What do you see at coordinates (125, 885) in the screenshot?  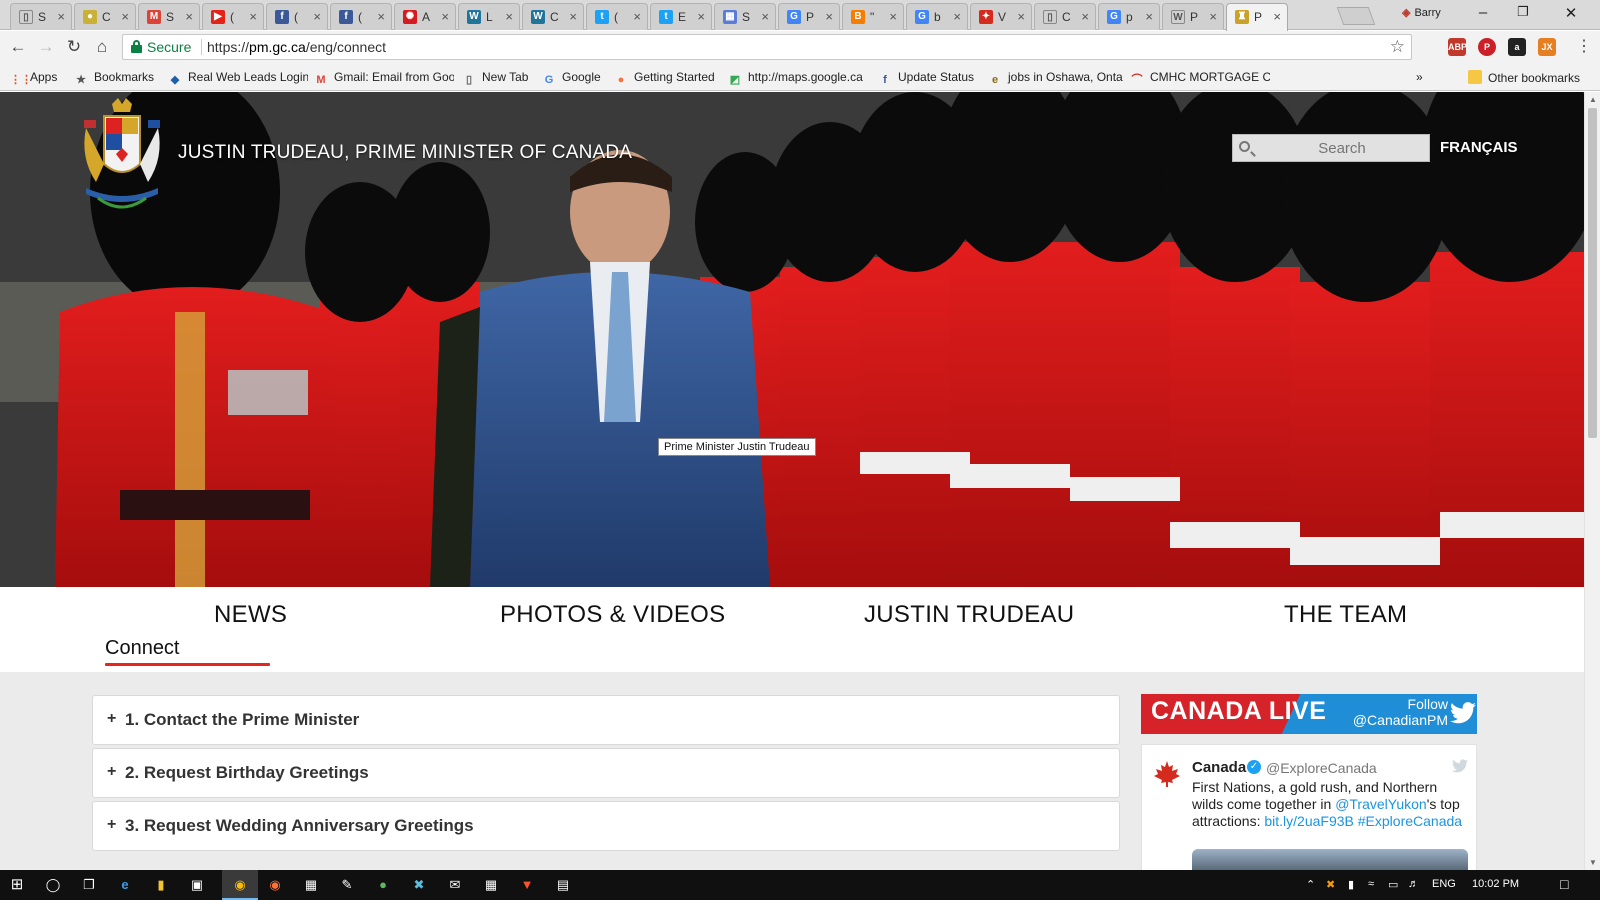 I see `edge-icon: e` at bounding box center [125, 885].